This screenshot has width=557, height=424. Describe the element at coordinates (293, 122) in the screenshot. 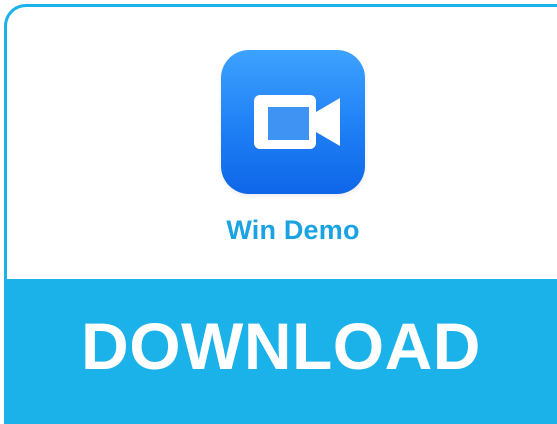

I see `video-camera-icon` at that location.